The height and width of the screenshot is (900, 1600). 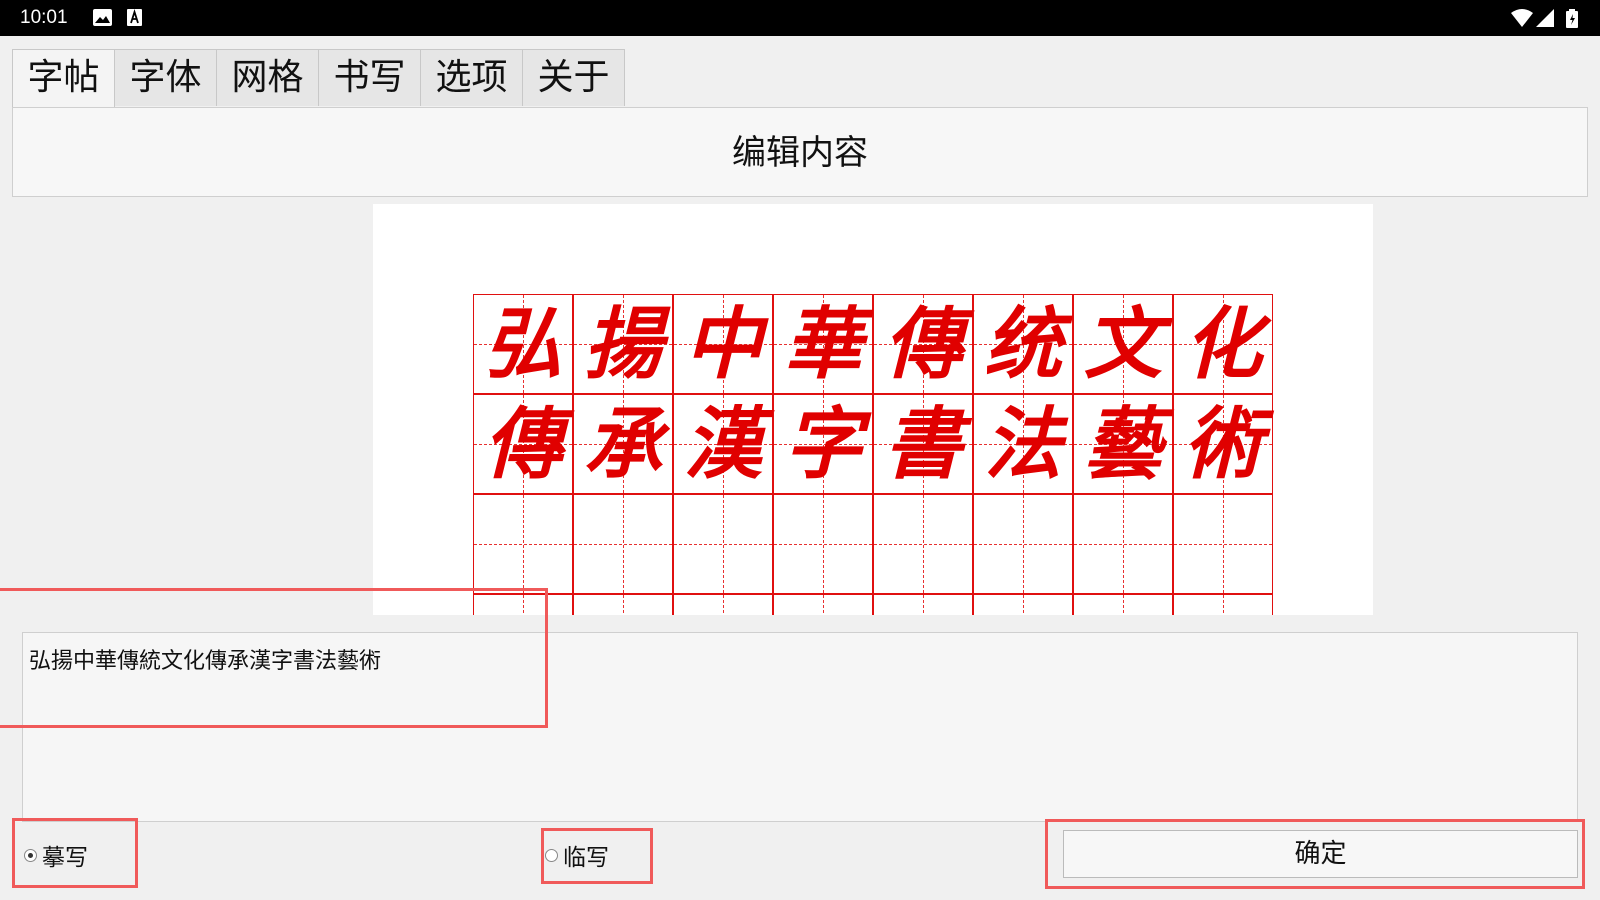 What do you see at coordinates (267, 77) in the screenshot?
I see `tab-2: 网格` at bounding box center [267, 77].